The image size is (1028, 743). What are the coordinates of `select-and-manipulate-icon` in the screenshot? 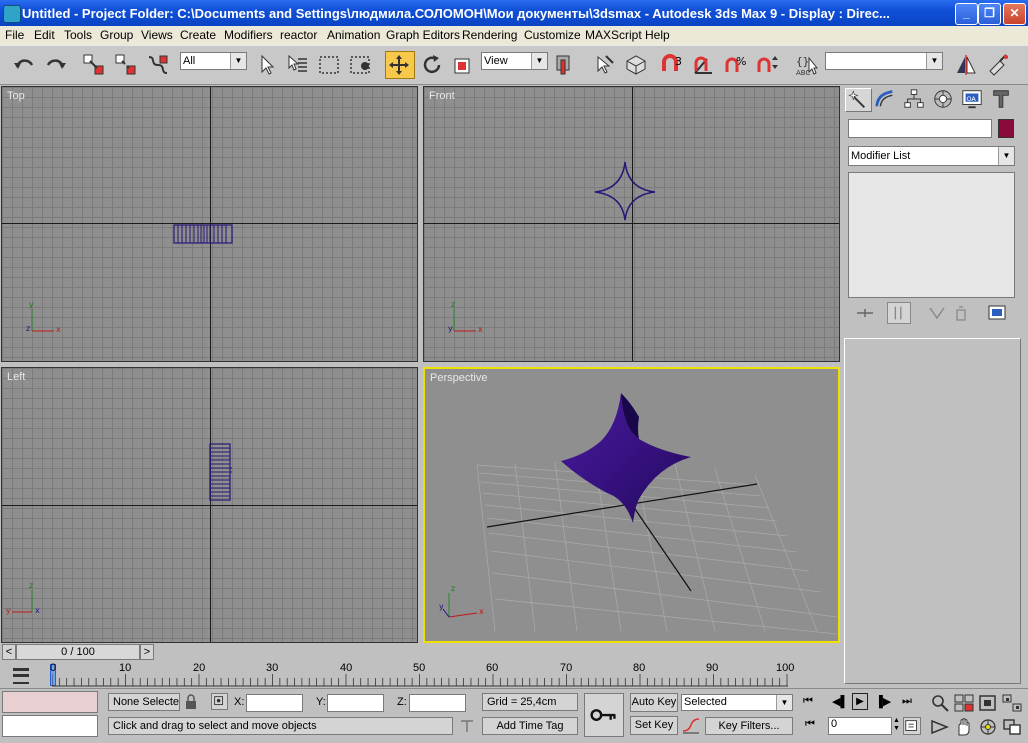 It's located at (604, 65).